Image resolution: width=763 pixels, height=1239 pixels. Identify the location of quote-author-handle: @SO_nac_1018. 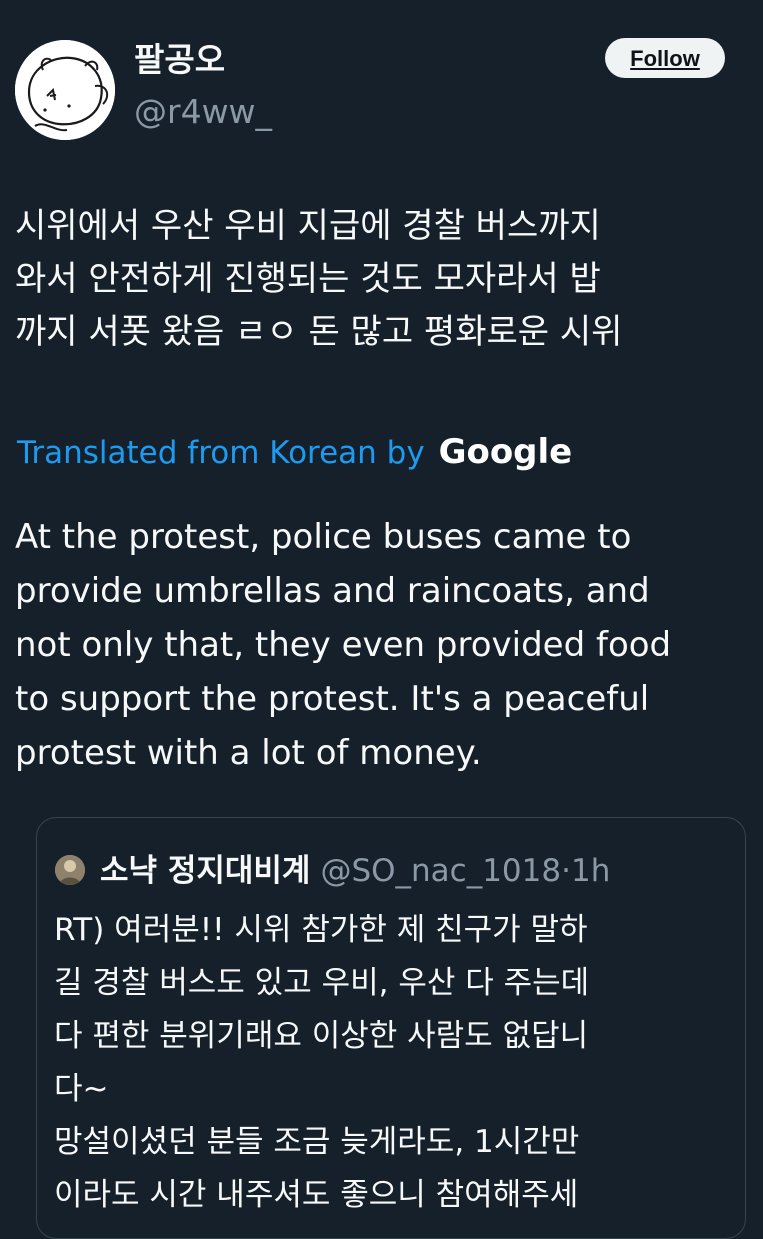
(441, 871).